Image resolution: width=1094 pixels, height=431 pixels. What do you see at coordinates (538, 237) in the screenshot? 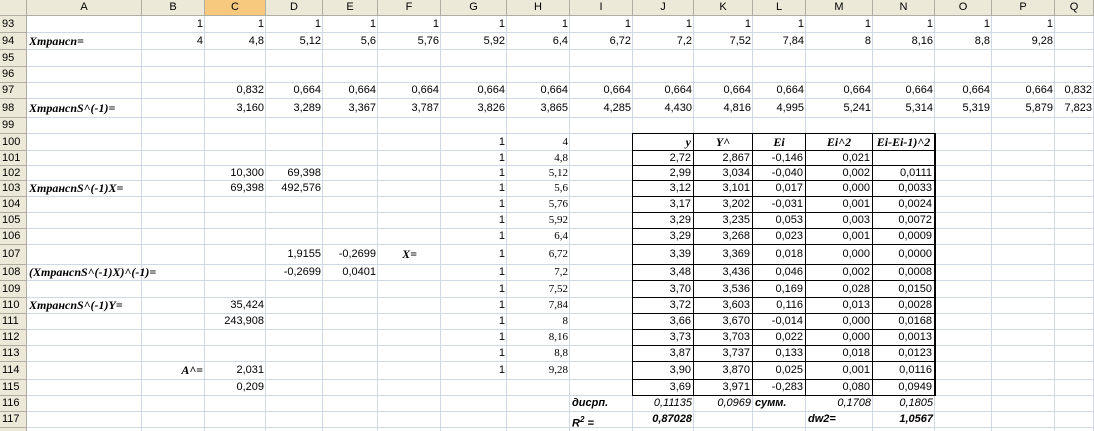
I see `x-matrix-value-7: 6,4` at bounding box center [538, 237].